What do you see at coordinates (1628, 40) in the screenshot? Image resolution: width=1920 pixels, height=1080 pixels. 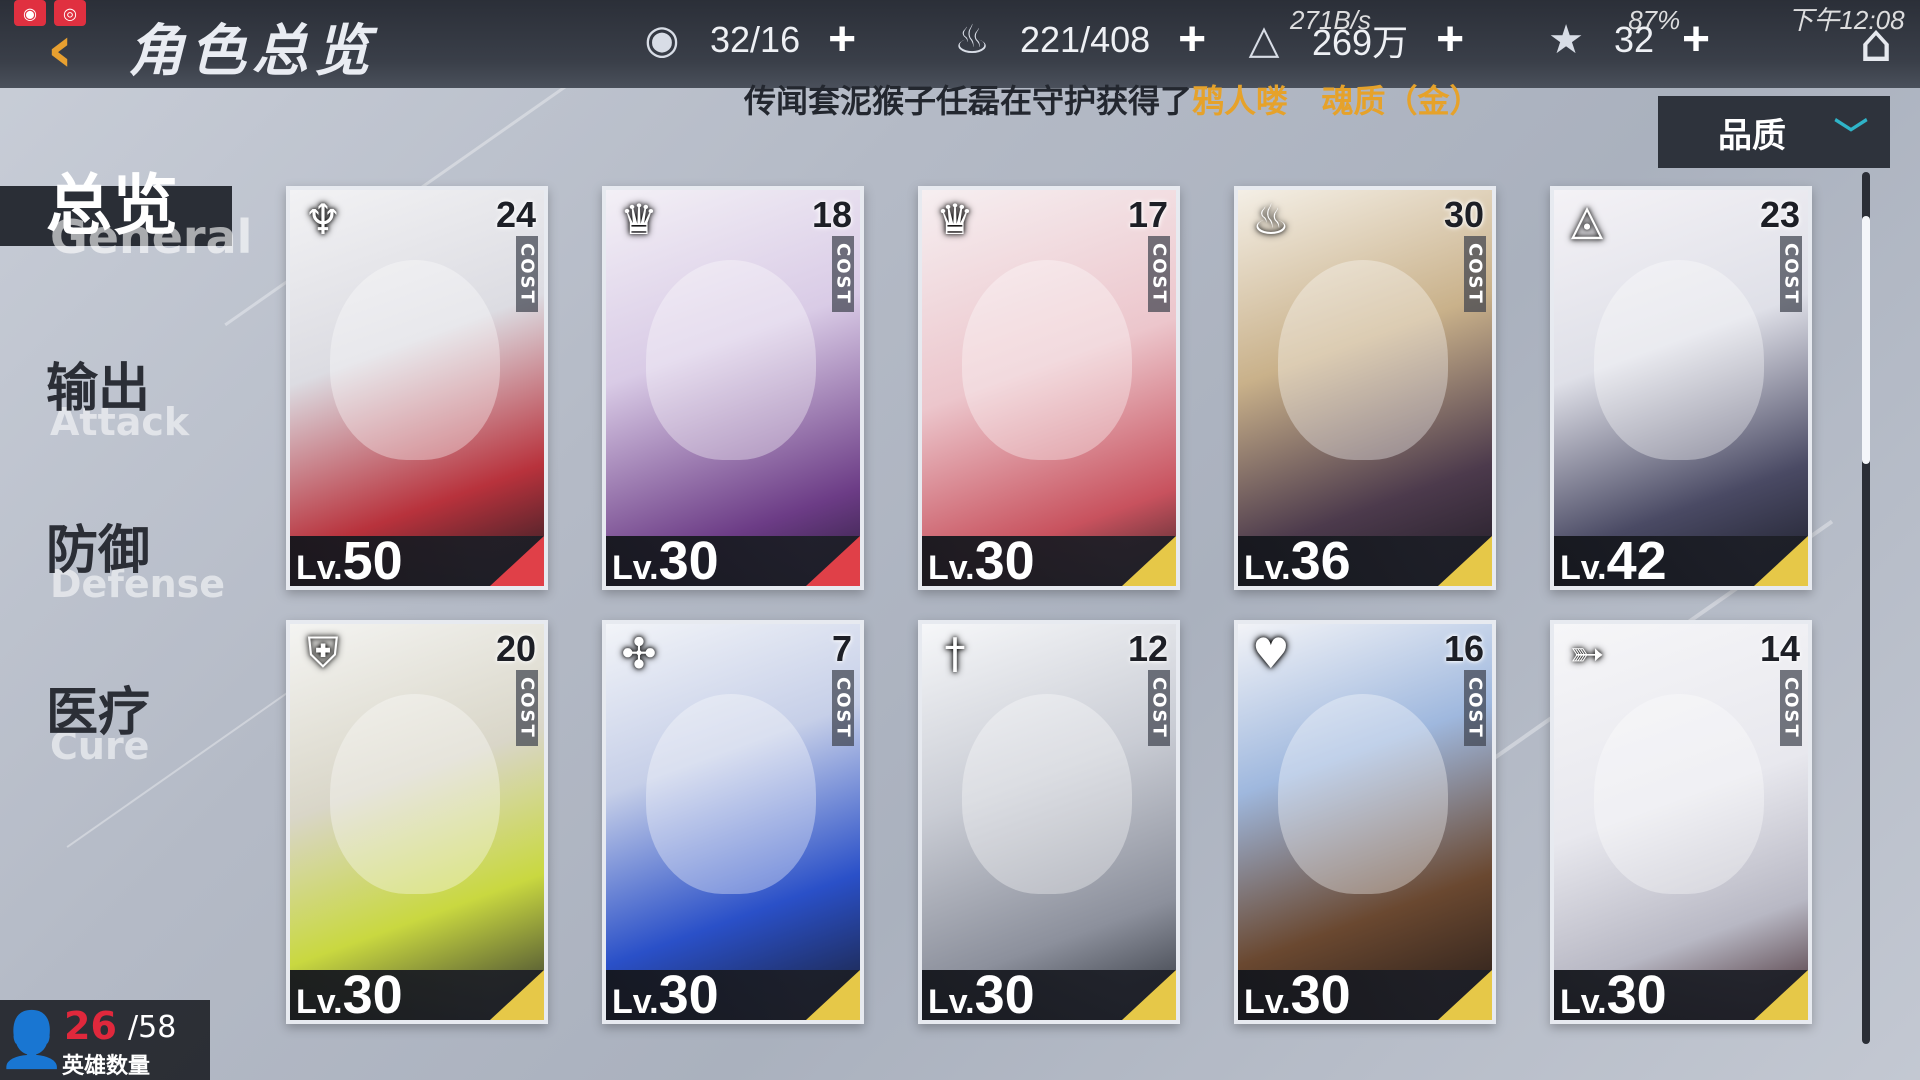 I see `resource-star: ★ 32 +` at bounding box center [1628, 40].